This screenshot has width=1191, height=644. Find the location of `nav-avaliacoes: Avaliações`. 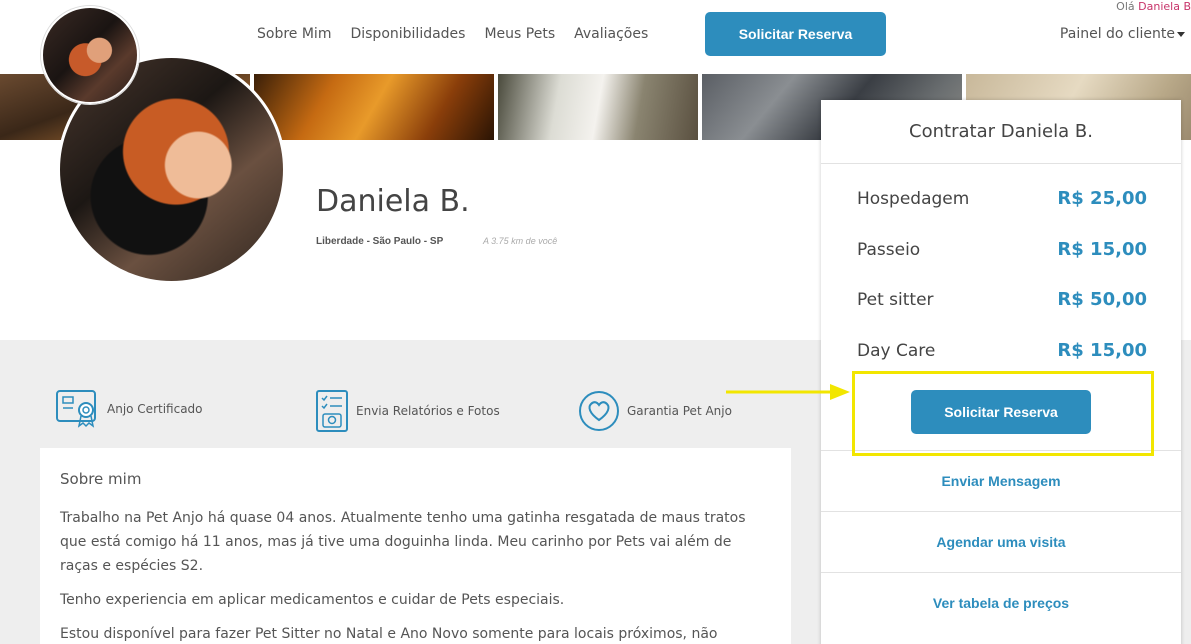

nav-avaliacoes: Avaliações is located at coordinates (611, 34).